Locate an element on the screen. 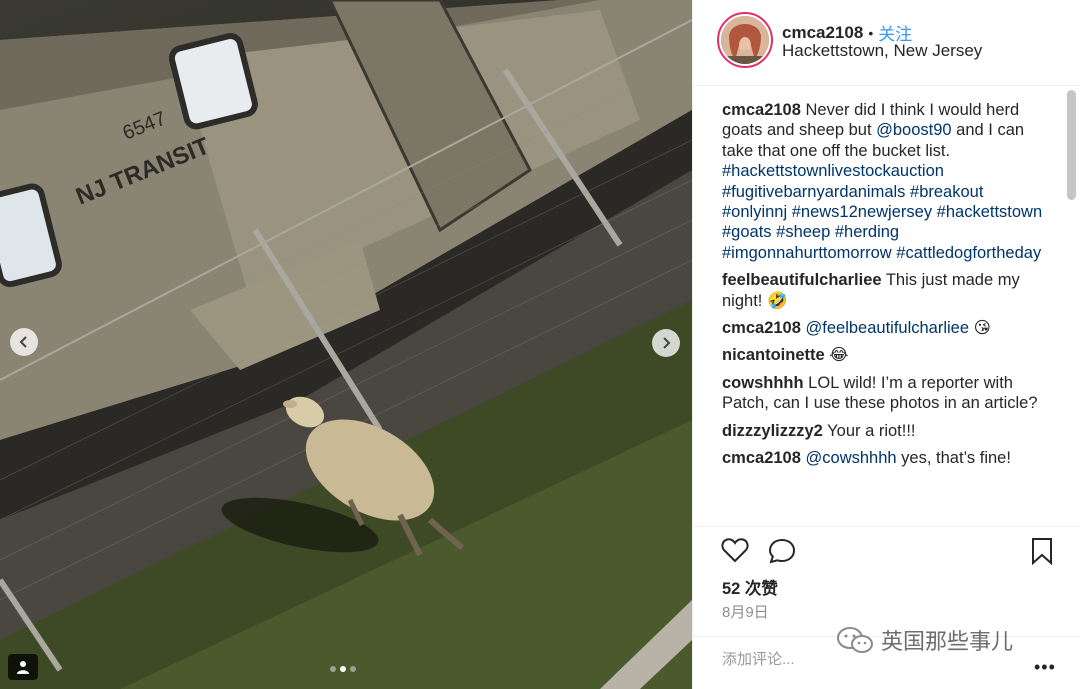 The image size is (1080, 689). avatar is located at coordinates (745, 40).